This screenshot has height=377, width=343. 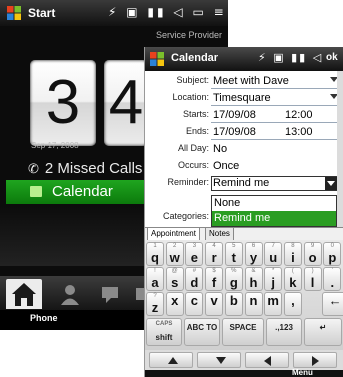 What do you see at coordinates (299, 132) in the screenshot?
I see `ends-time: 13:00` at bounding box center [299, 132].